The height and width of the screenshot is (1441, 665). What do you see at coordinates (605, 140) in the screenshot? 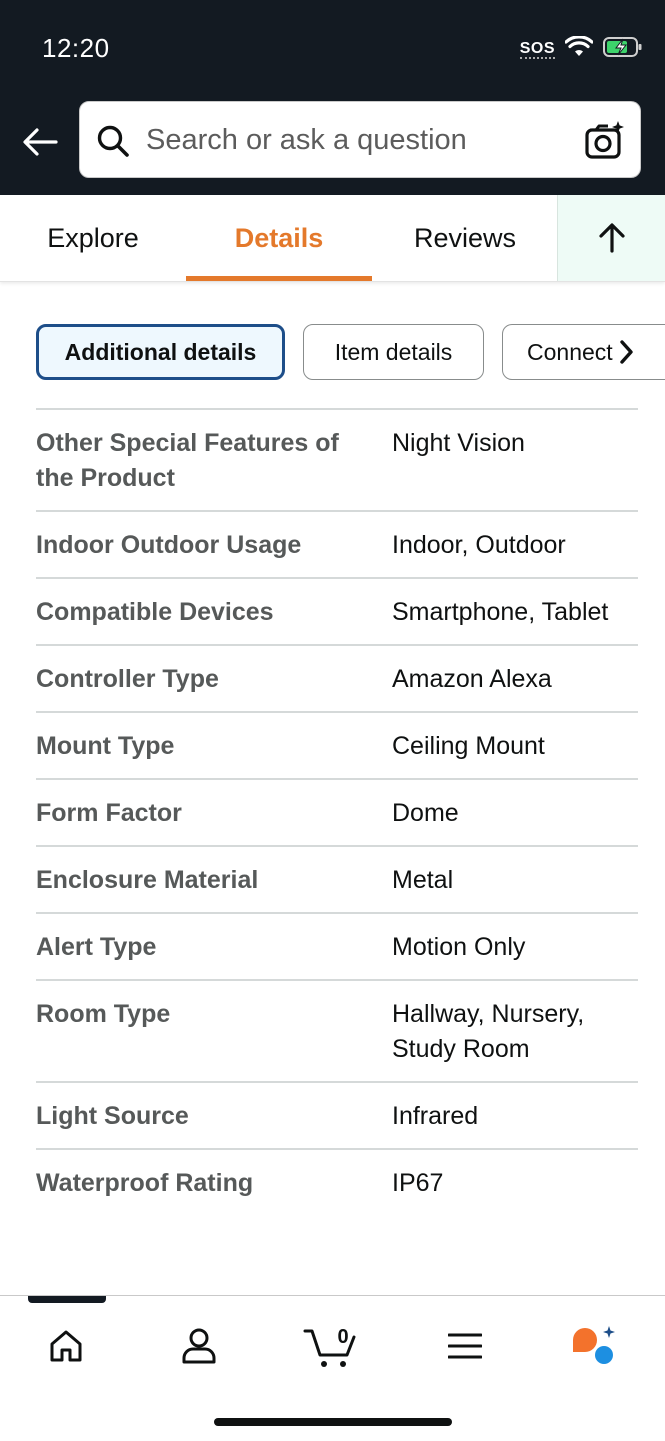
I see `camera-search-icon` at bounding box center [605, 140].